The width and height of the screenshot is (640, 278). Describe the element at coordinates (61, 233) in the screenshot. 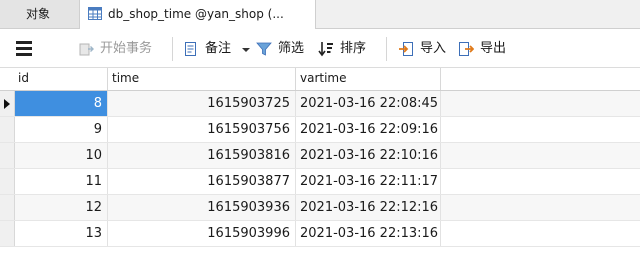

I see `cell-id: 13` at that location.